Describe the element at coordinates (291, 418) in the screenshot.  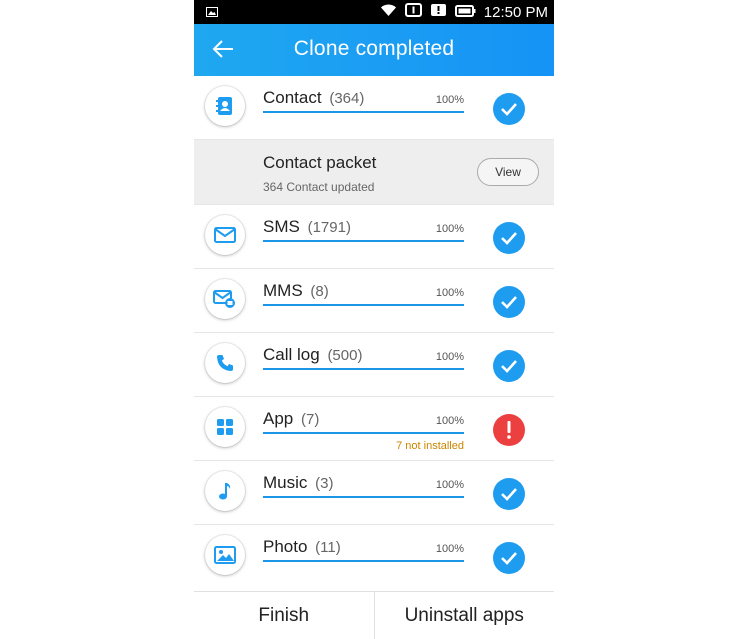
I see `item-label: App (7)` at that location.